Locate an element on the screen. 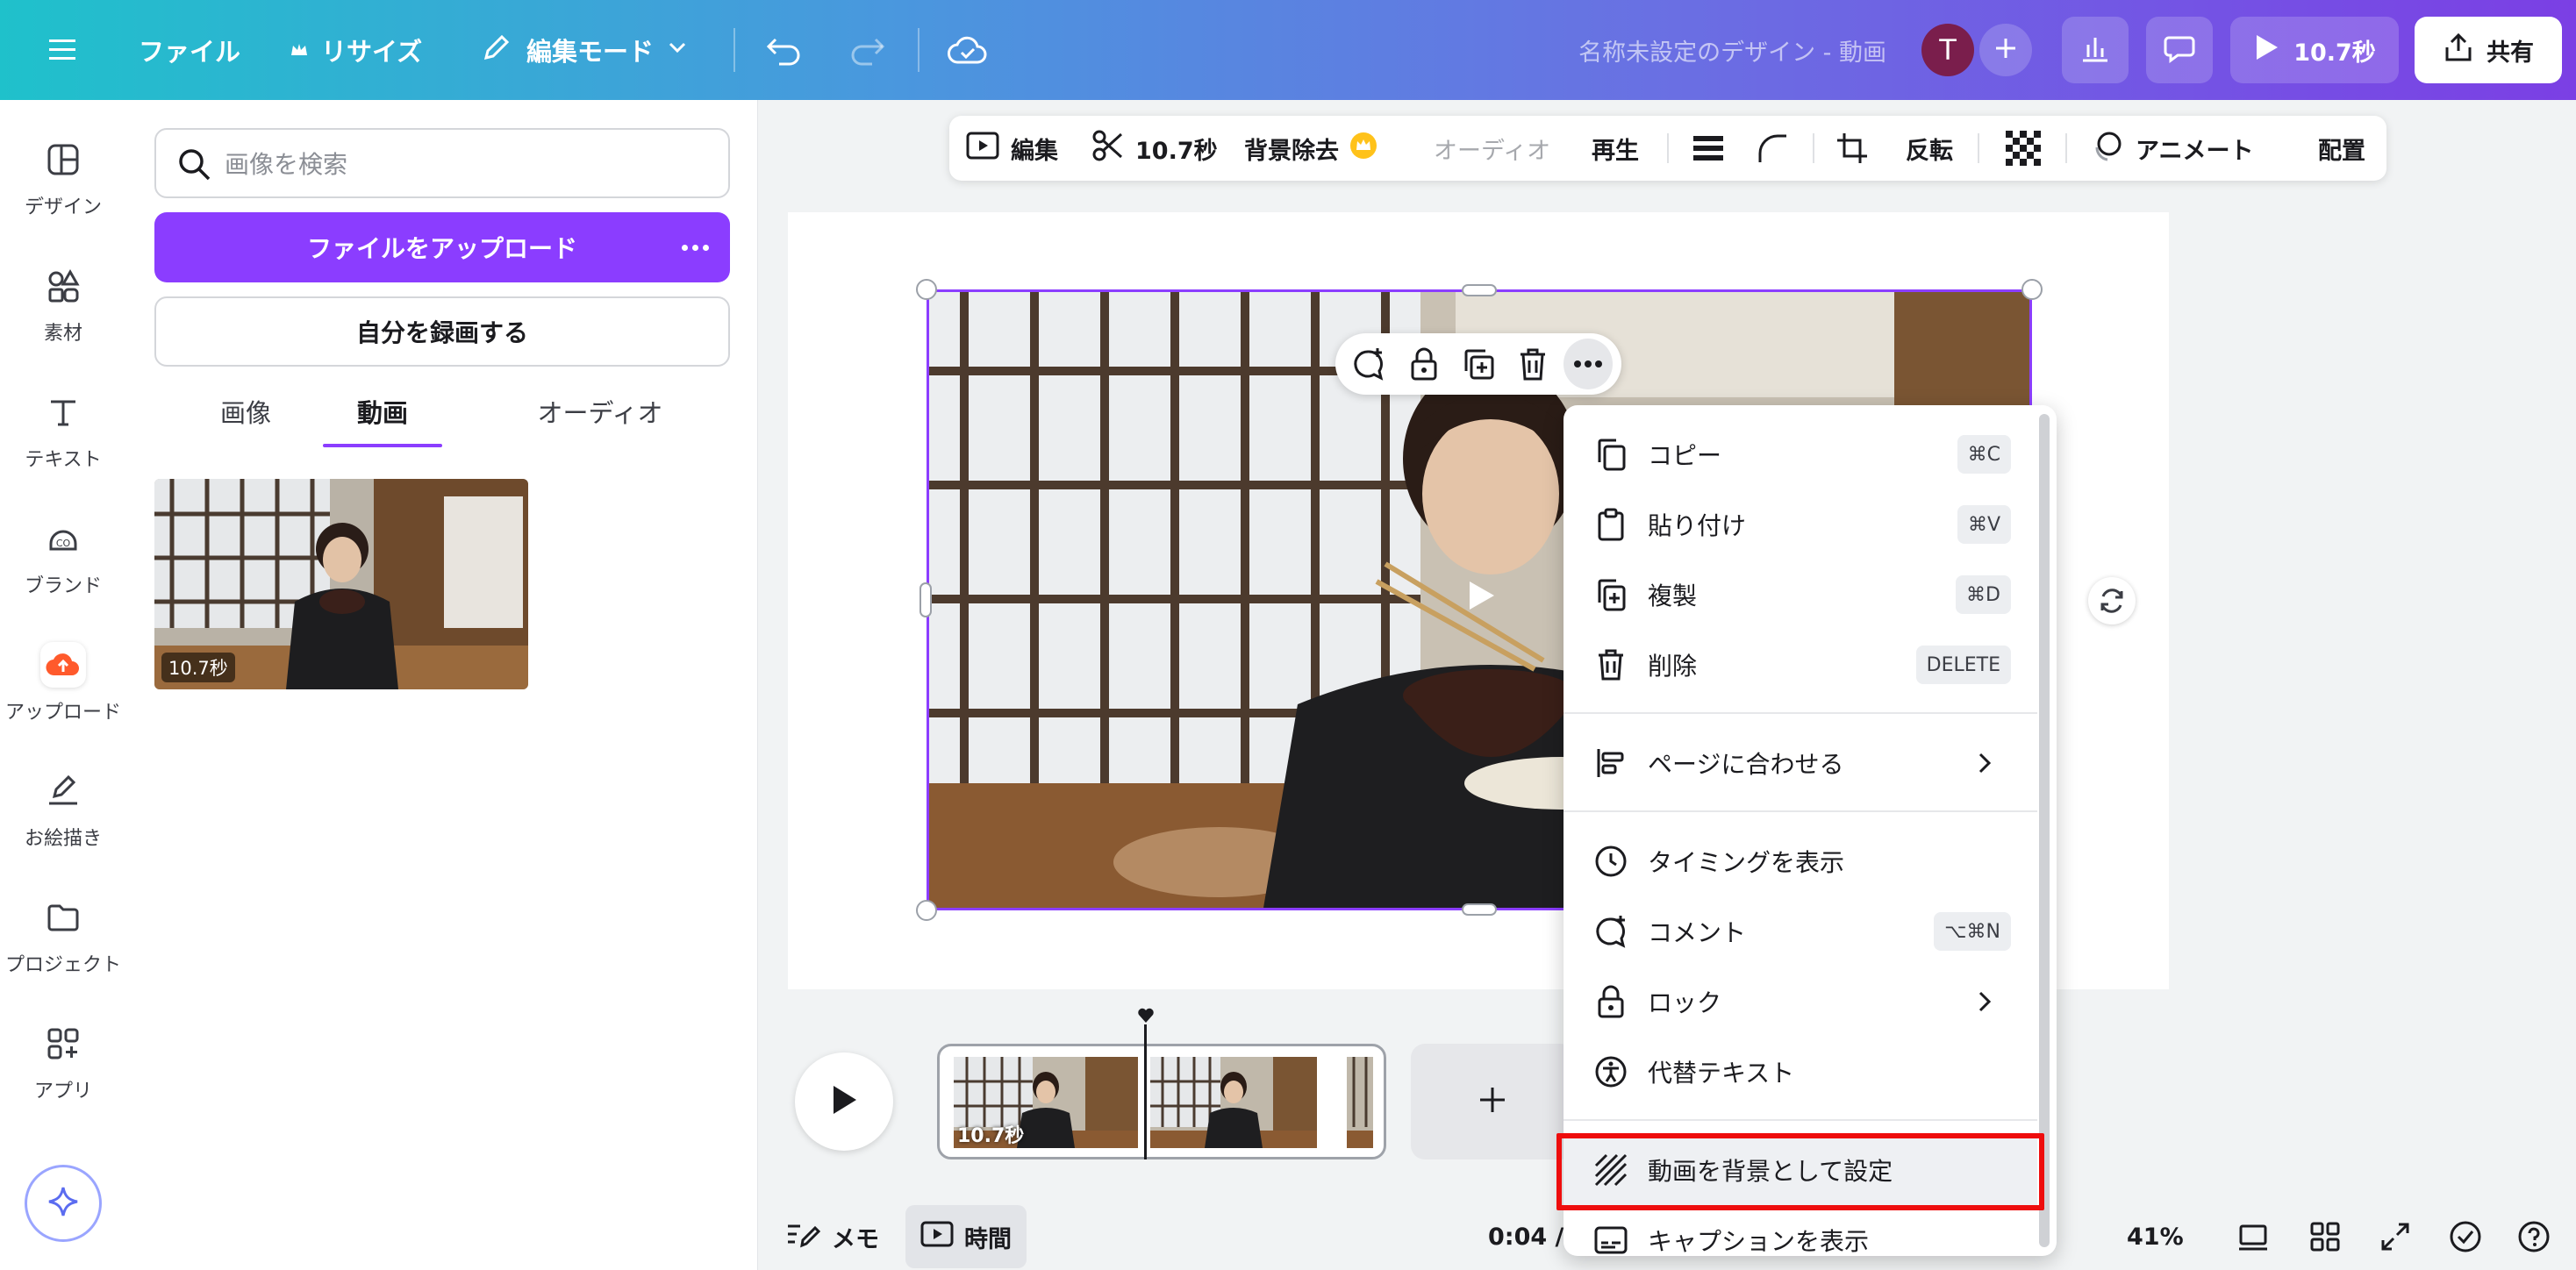 The image size is (2576, 1270). upload-share-icon is located at coordinates (2458, 50).